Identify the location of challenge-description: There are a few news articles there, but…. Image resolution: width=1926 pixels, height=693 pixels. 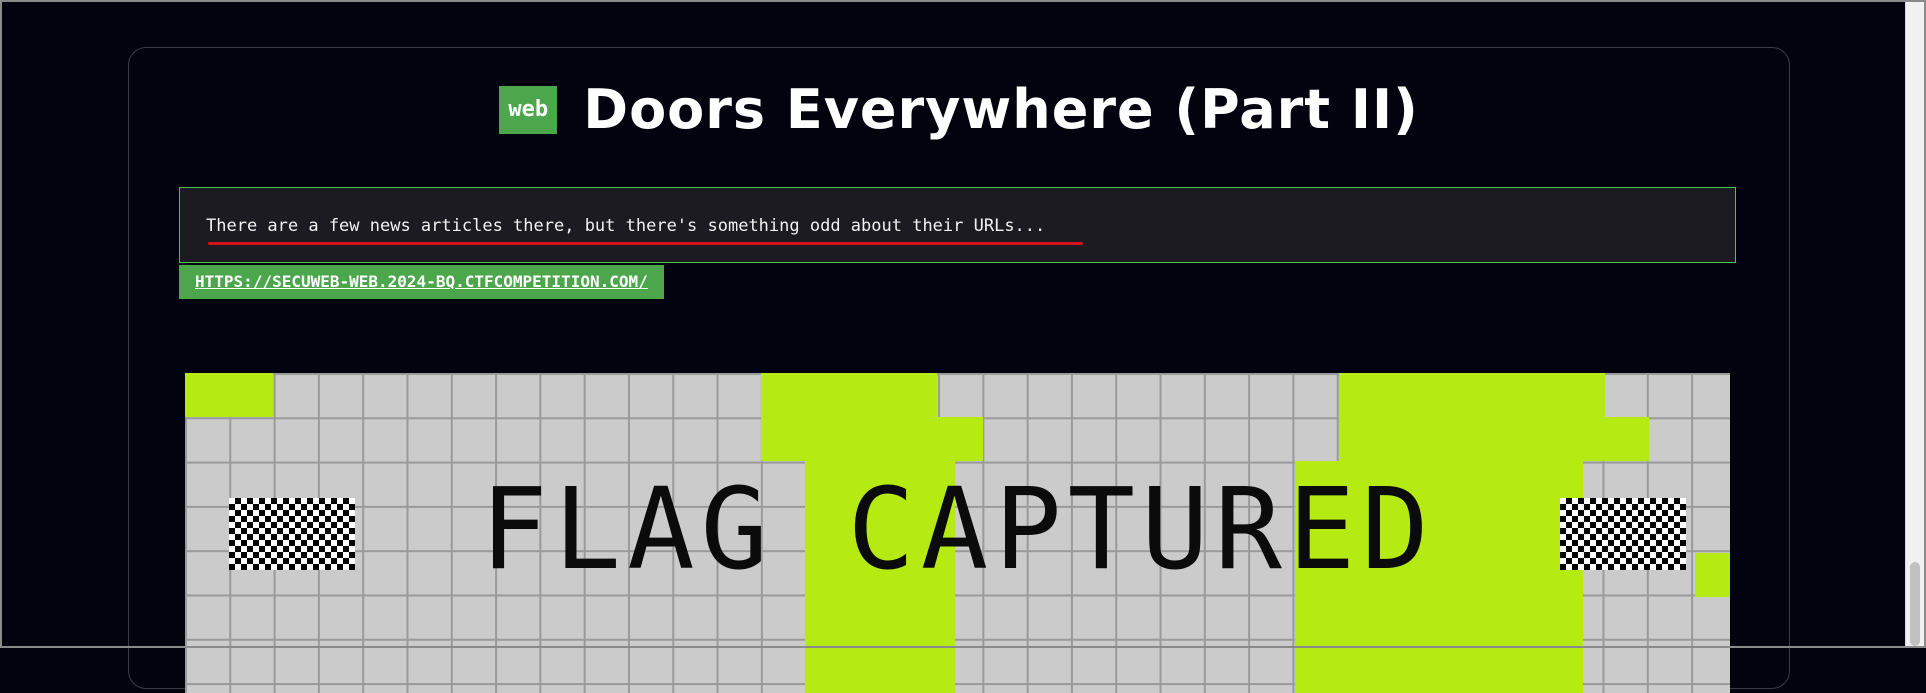
(626, 226).